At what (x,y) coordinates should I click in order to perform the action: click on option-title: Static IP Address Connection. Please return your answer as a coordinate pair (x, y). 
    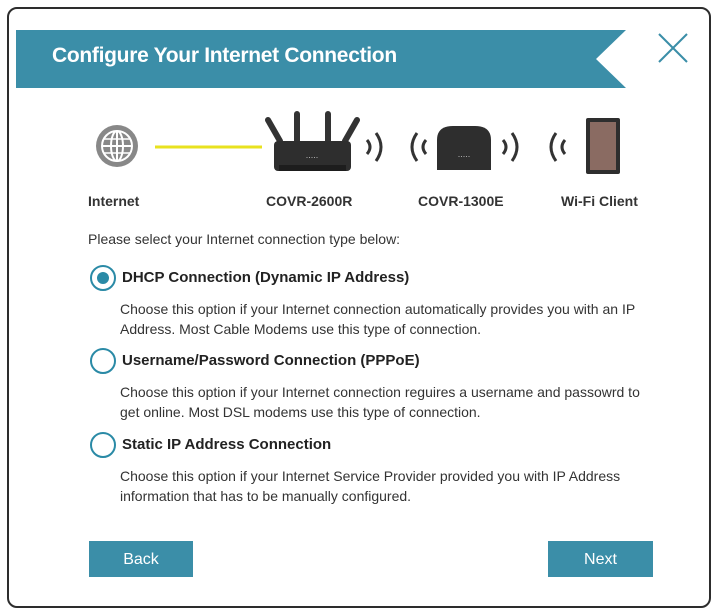
    Looking at the image, I should click on (226, 444).